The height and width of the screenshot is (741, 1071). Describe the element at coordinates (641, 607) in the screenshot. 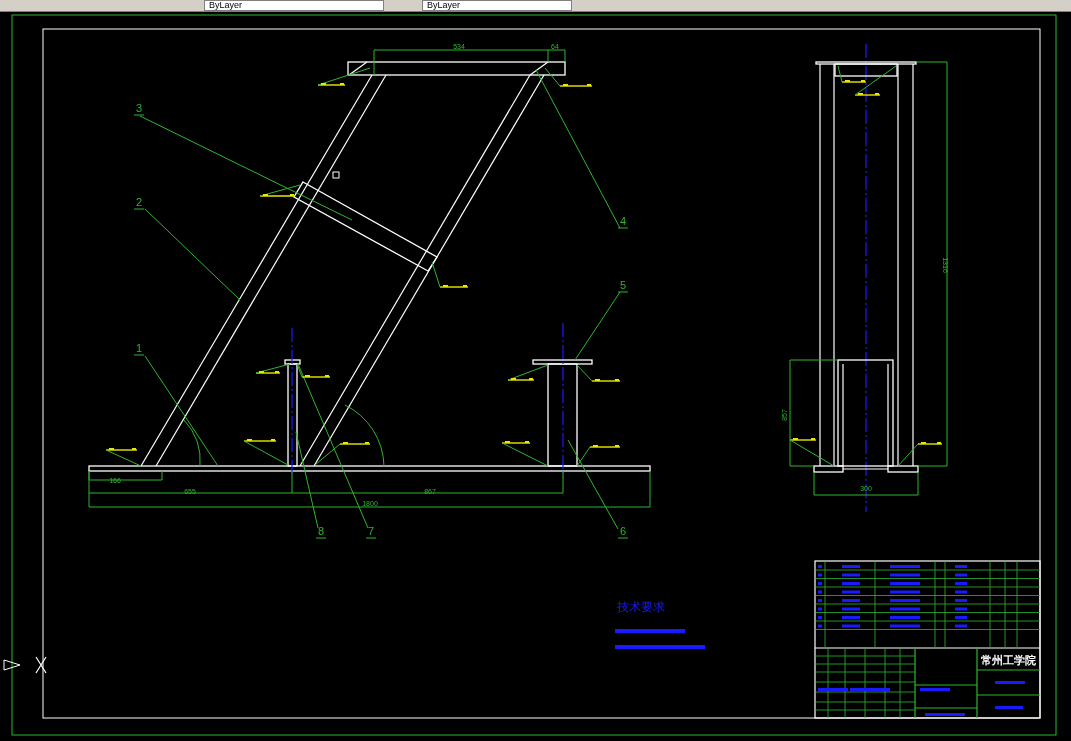

I see `notes-heading: 技术要求` at that location.